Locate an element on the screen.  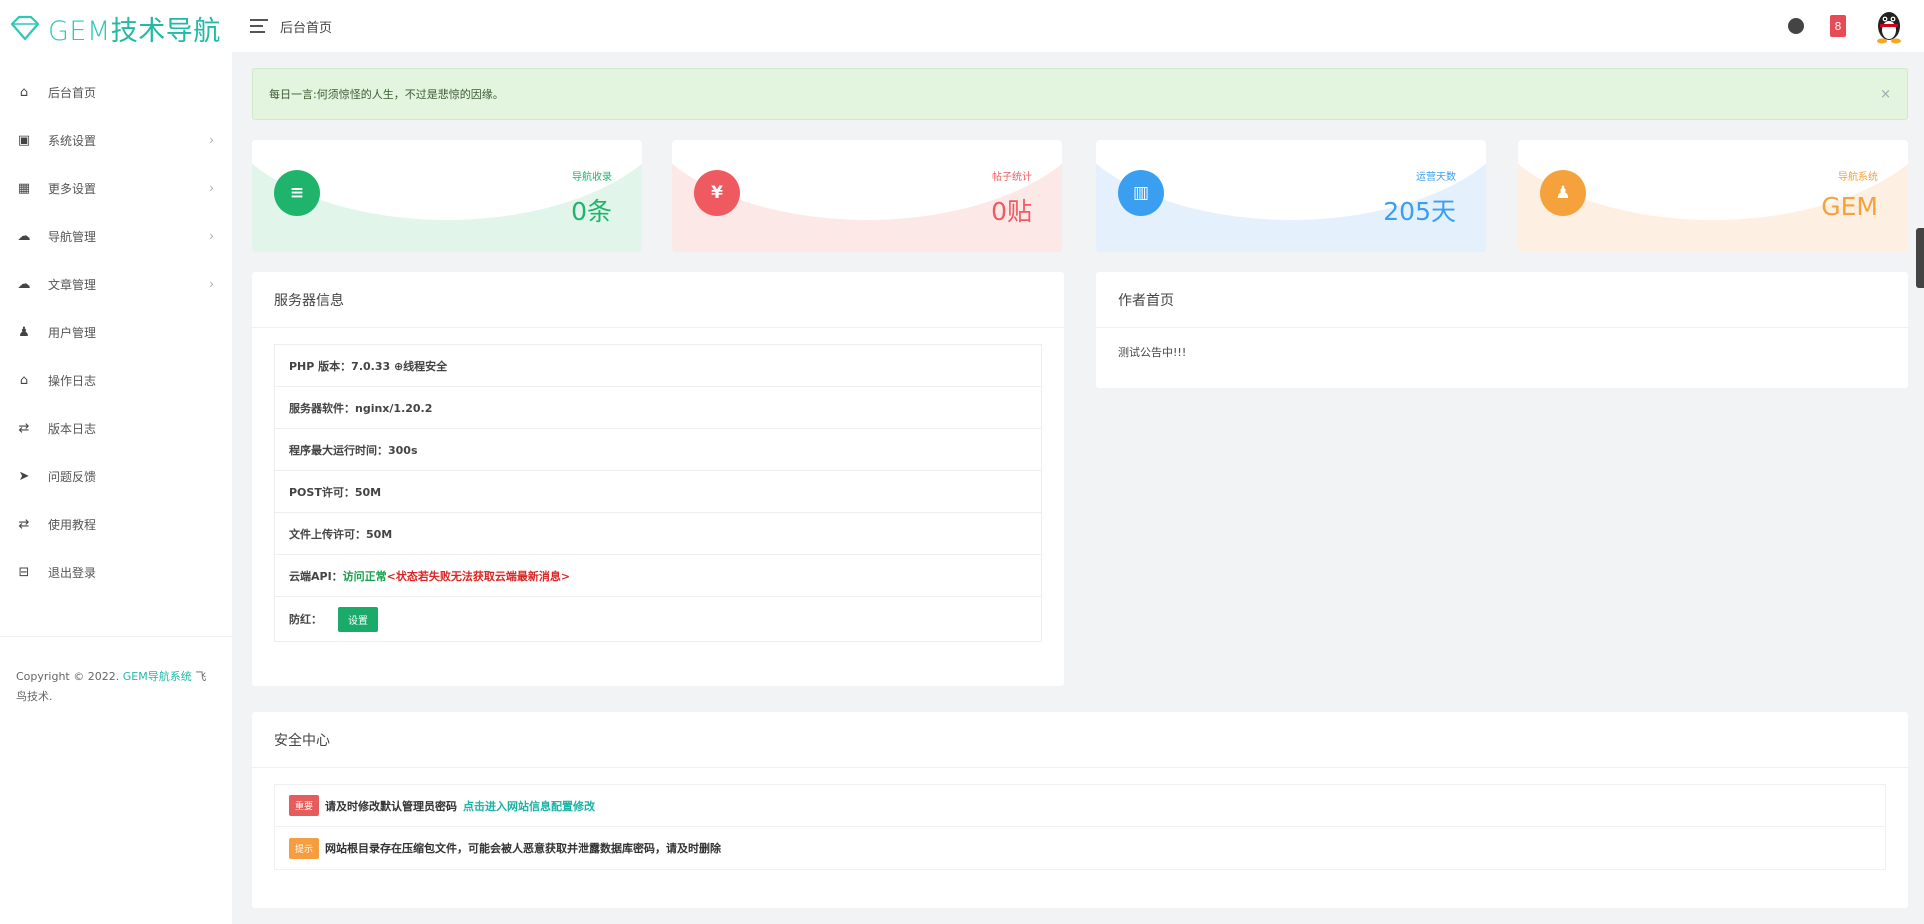
security-row: 提示 网站根目录存在压缩包文件，可能会被人恶意获取并泄露数据库密码，请及时删除 is located at coordinates (1080, 848).